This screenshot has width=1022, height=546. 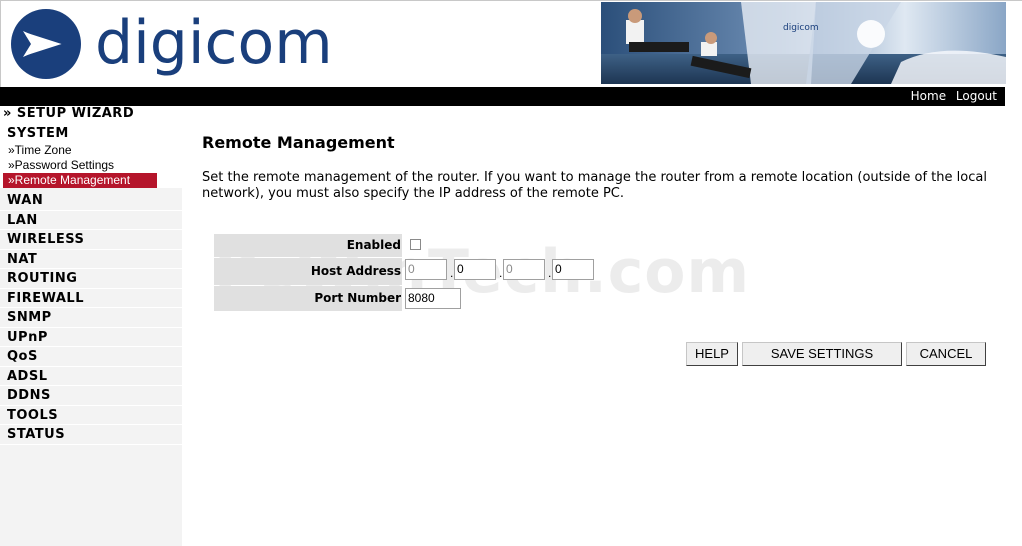 What do you see at coordinates (433, 298) in the screenshot?
I see `port-number-input: 8080` at bounding box center [433, 298].